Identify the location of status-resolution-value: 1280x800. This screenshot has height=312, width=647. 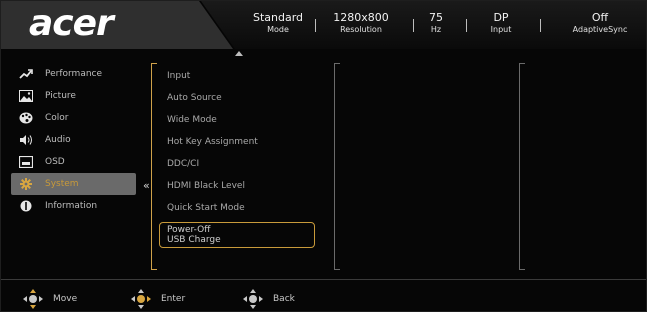
(361, 17).